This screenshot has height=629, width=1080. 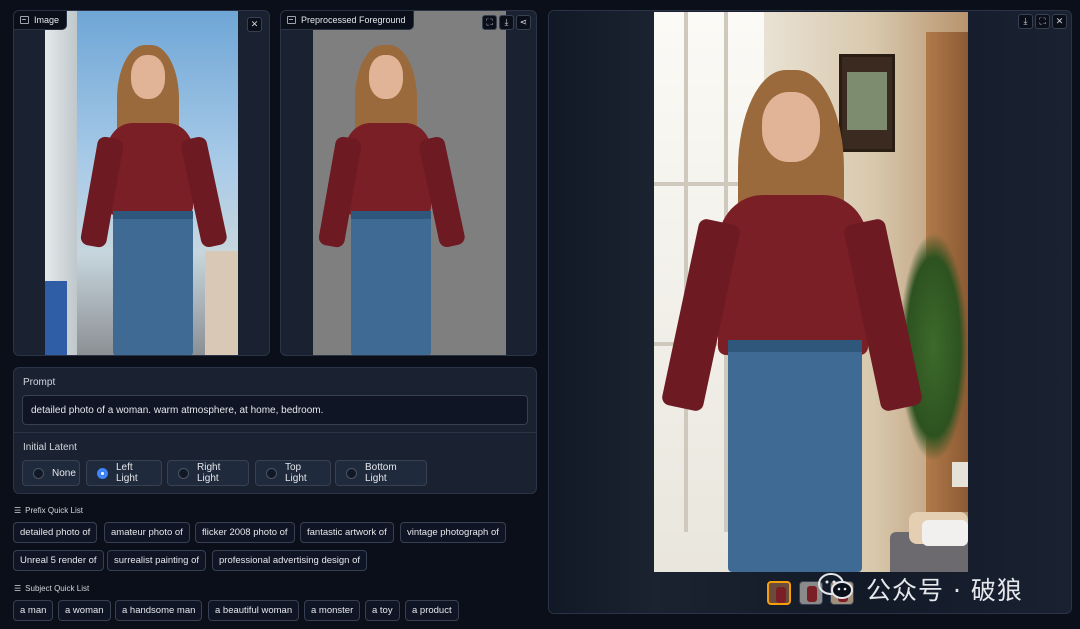 What do you see at coordinates (147, 532) in the screenshot?
I see `prefix-chip: amateur photo of` at bounding box center [147, 532].